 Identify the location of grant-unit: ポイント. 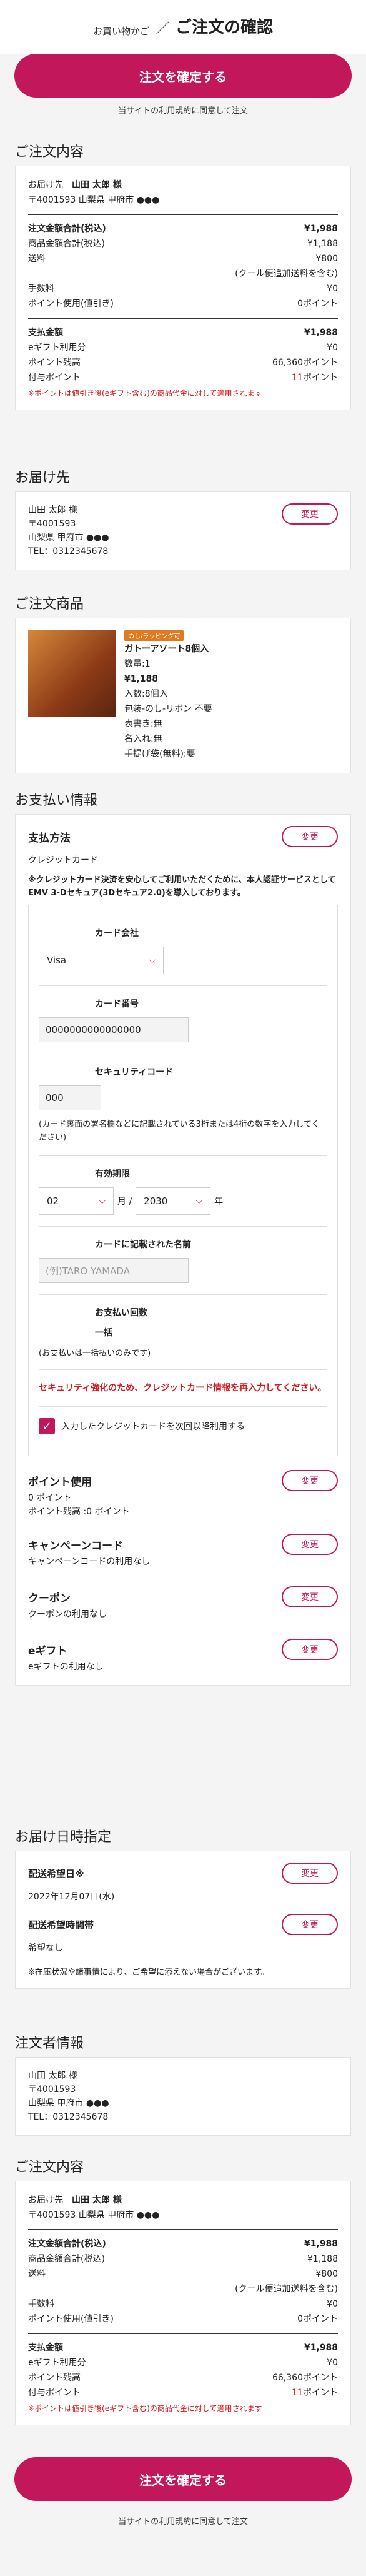
(320, 2393).